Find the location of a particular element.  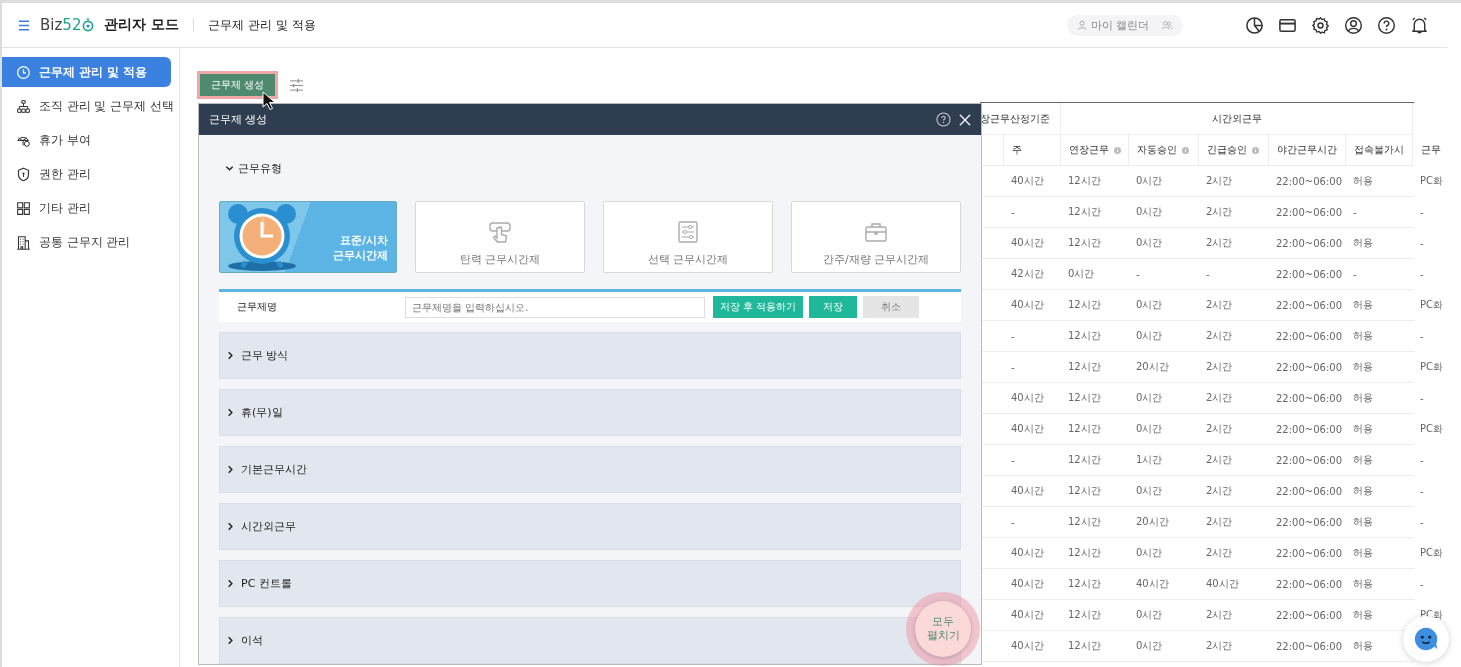

column-header: 야간근무시간 is located at coordinates (1307, 150).